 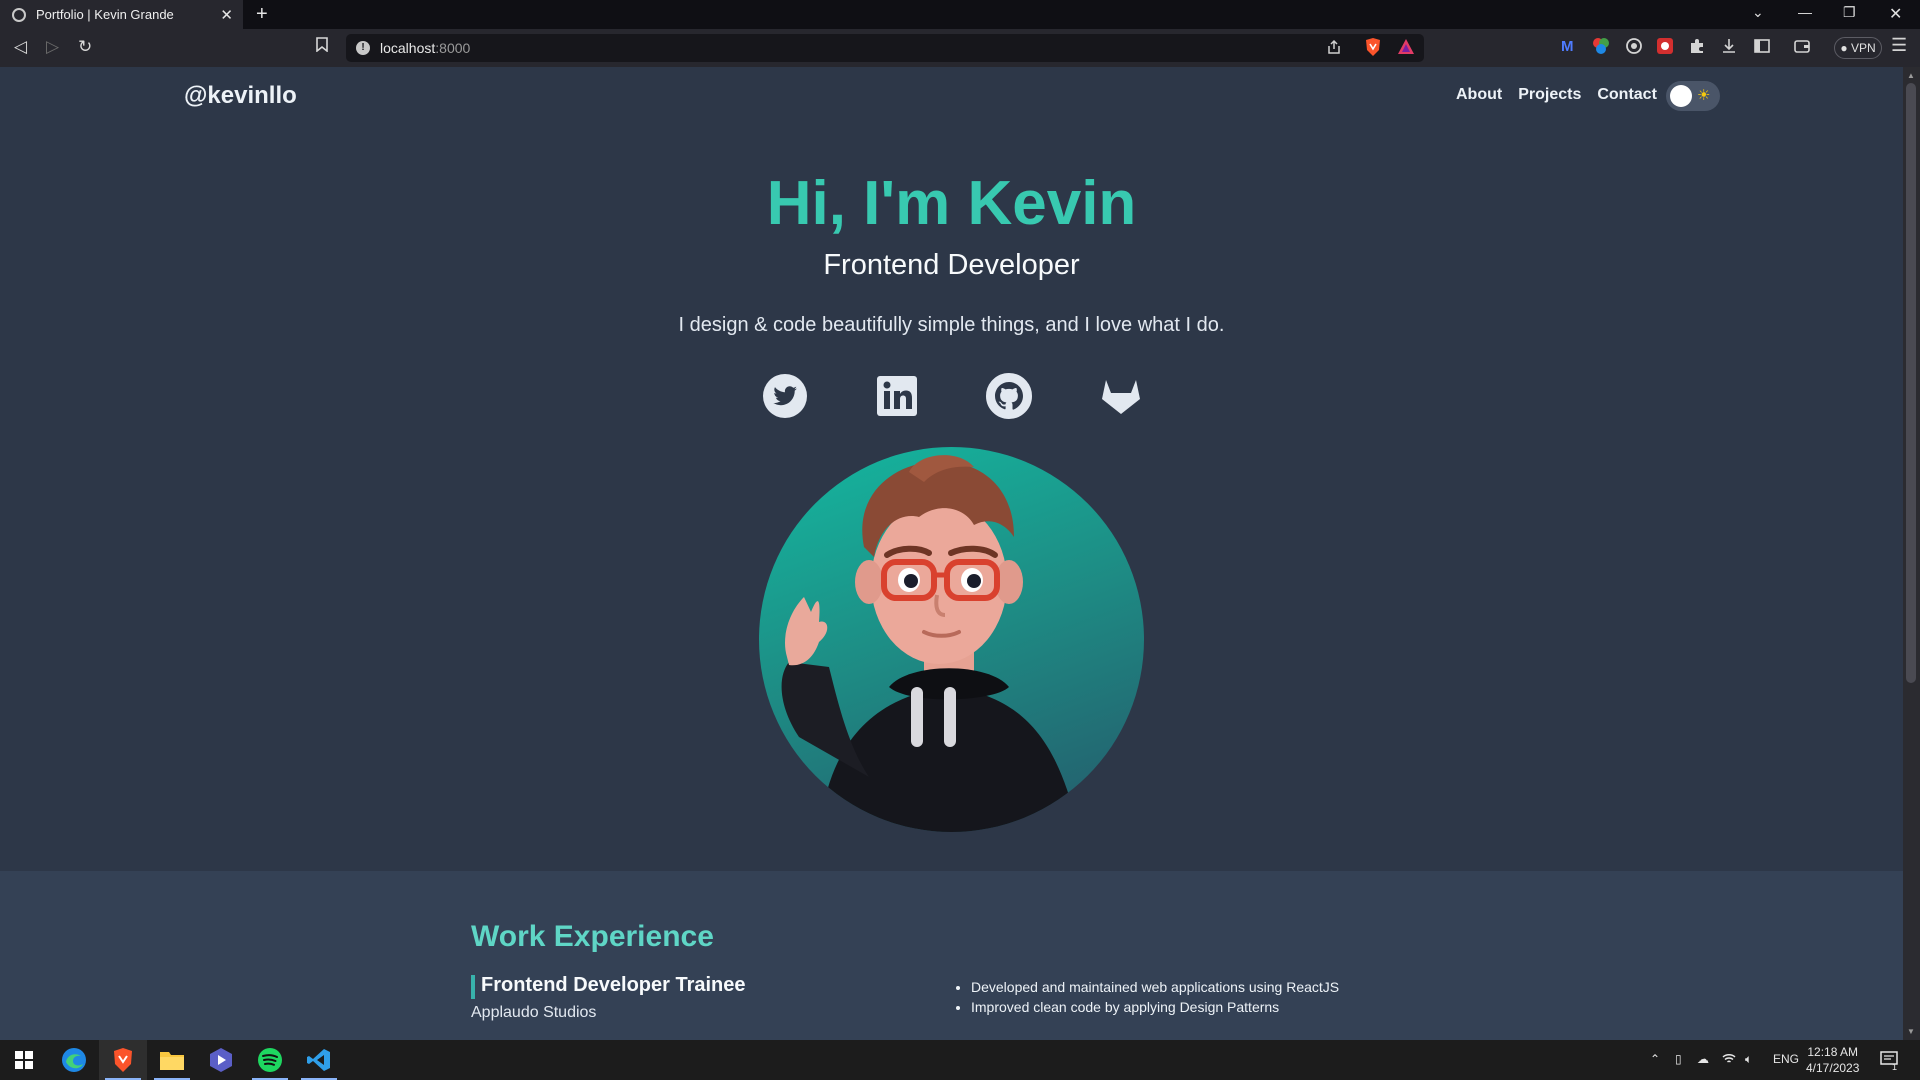 What do you see at coordinates (1805, 12) in the screenshot?
I see `minimize-icon: —` at bounding box center [1805, 12].